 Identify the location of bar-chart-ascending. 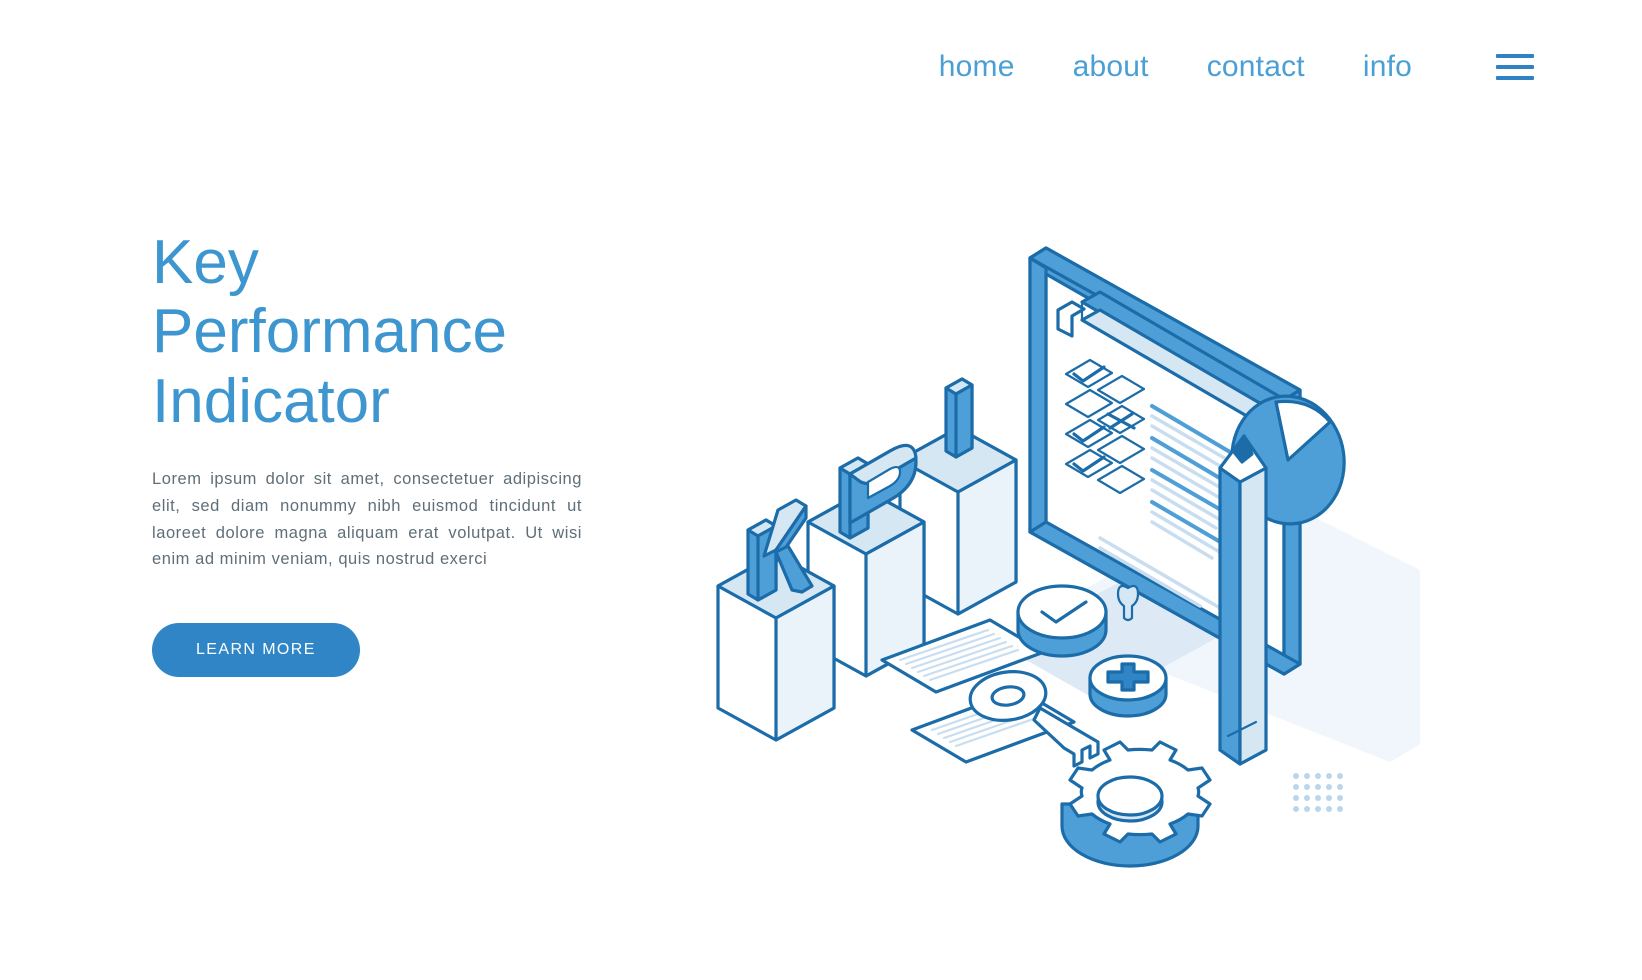
(867, 559).